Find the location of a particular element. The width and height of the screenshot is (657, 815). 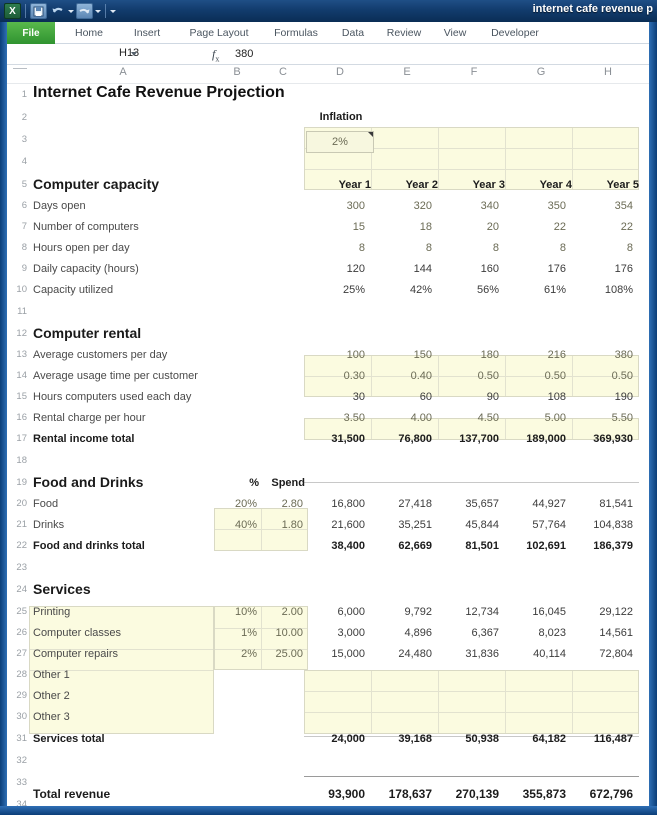

row-label-other-1: Other 1 is located at coordinates (51, 675).